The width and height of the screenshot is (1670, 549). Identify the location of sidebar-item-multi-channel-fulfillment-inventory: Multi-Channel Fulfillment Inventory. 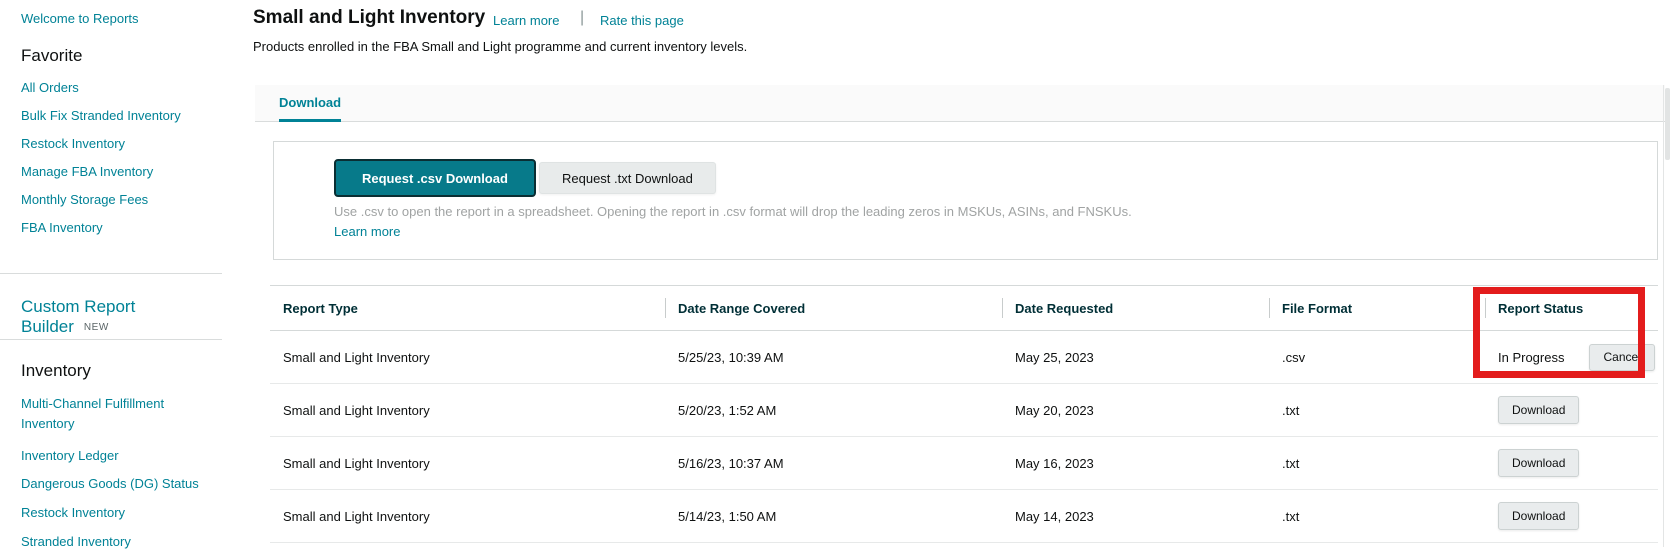
(100, 414).